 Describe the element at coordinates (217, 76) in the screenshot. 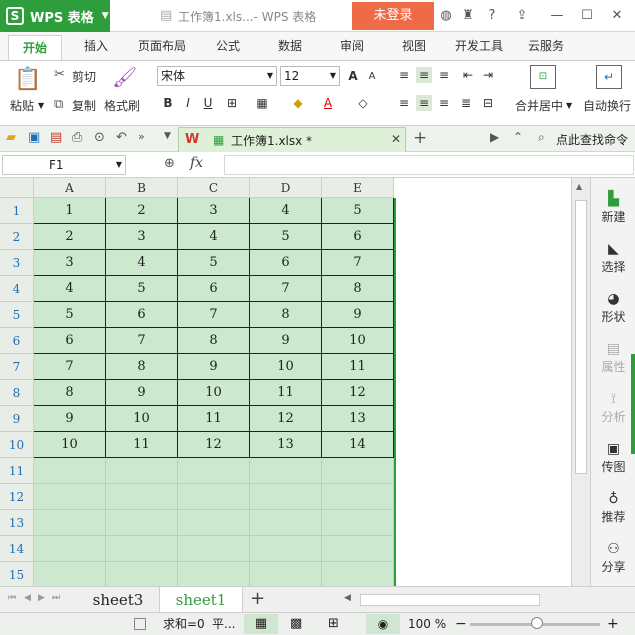

I see `font-name-select: 宋体 ▼` at that location.